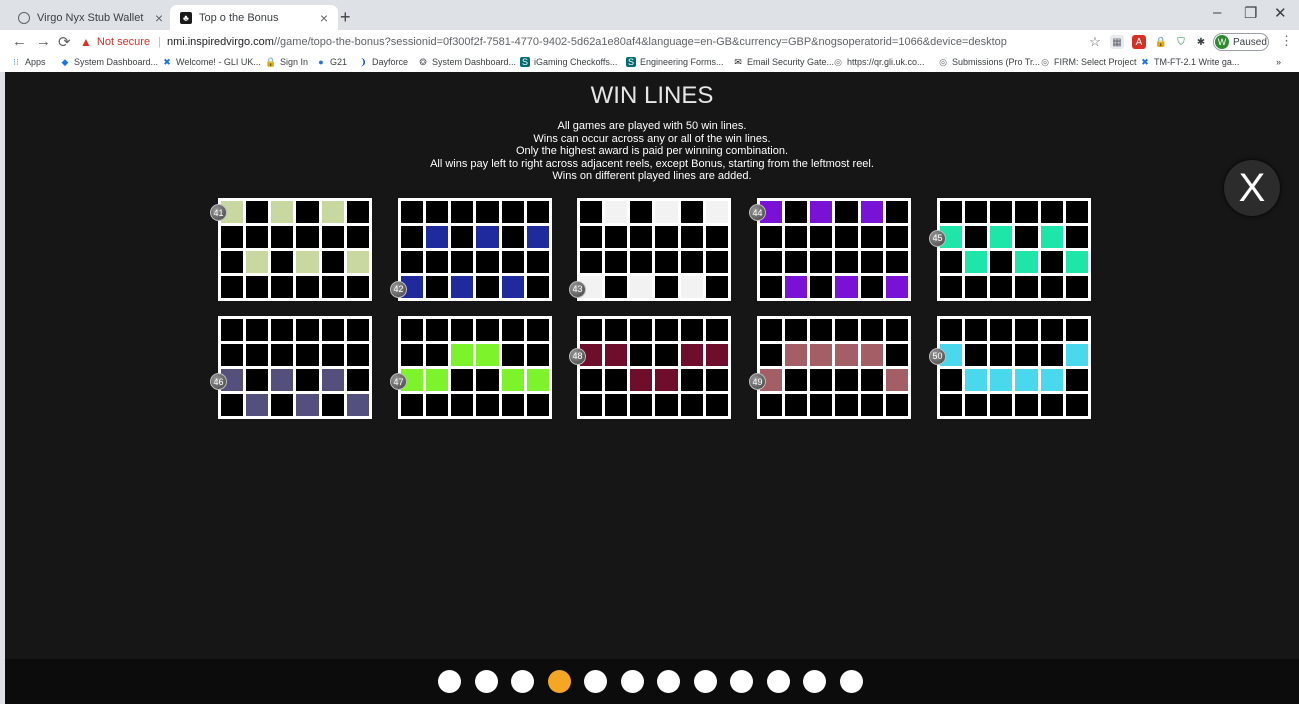  Describe the element at coordinates (43, 41) in the screenshot. I see `forward-button: →` at that location.